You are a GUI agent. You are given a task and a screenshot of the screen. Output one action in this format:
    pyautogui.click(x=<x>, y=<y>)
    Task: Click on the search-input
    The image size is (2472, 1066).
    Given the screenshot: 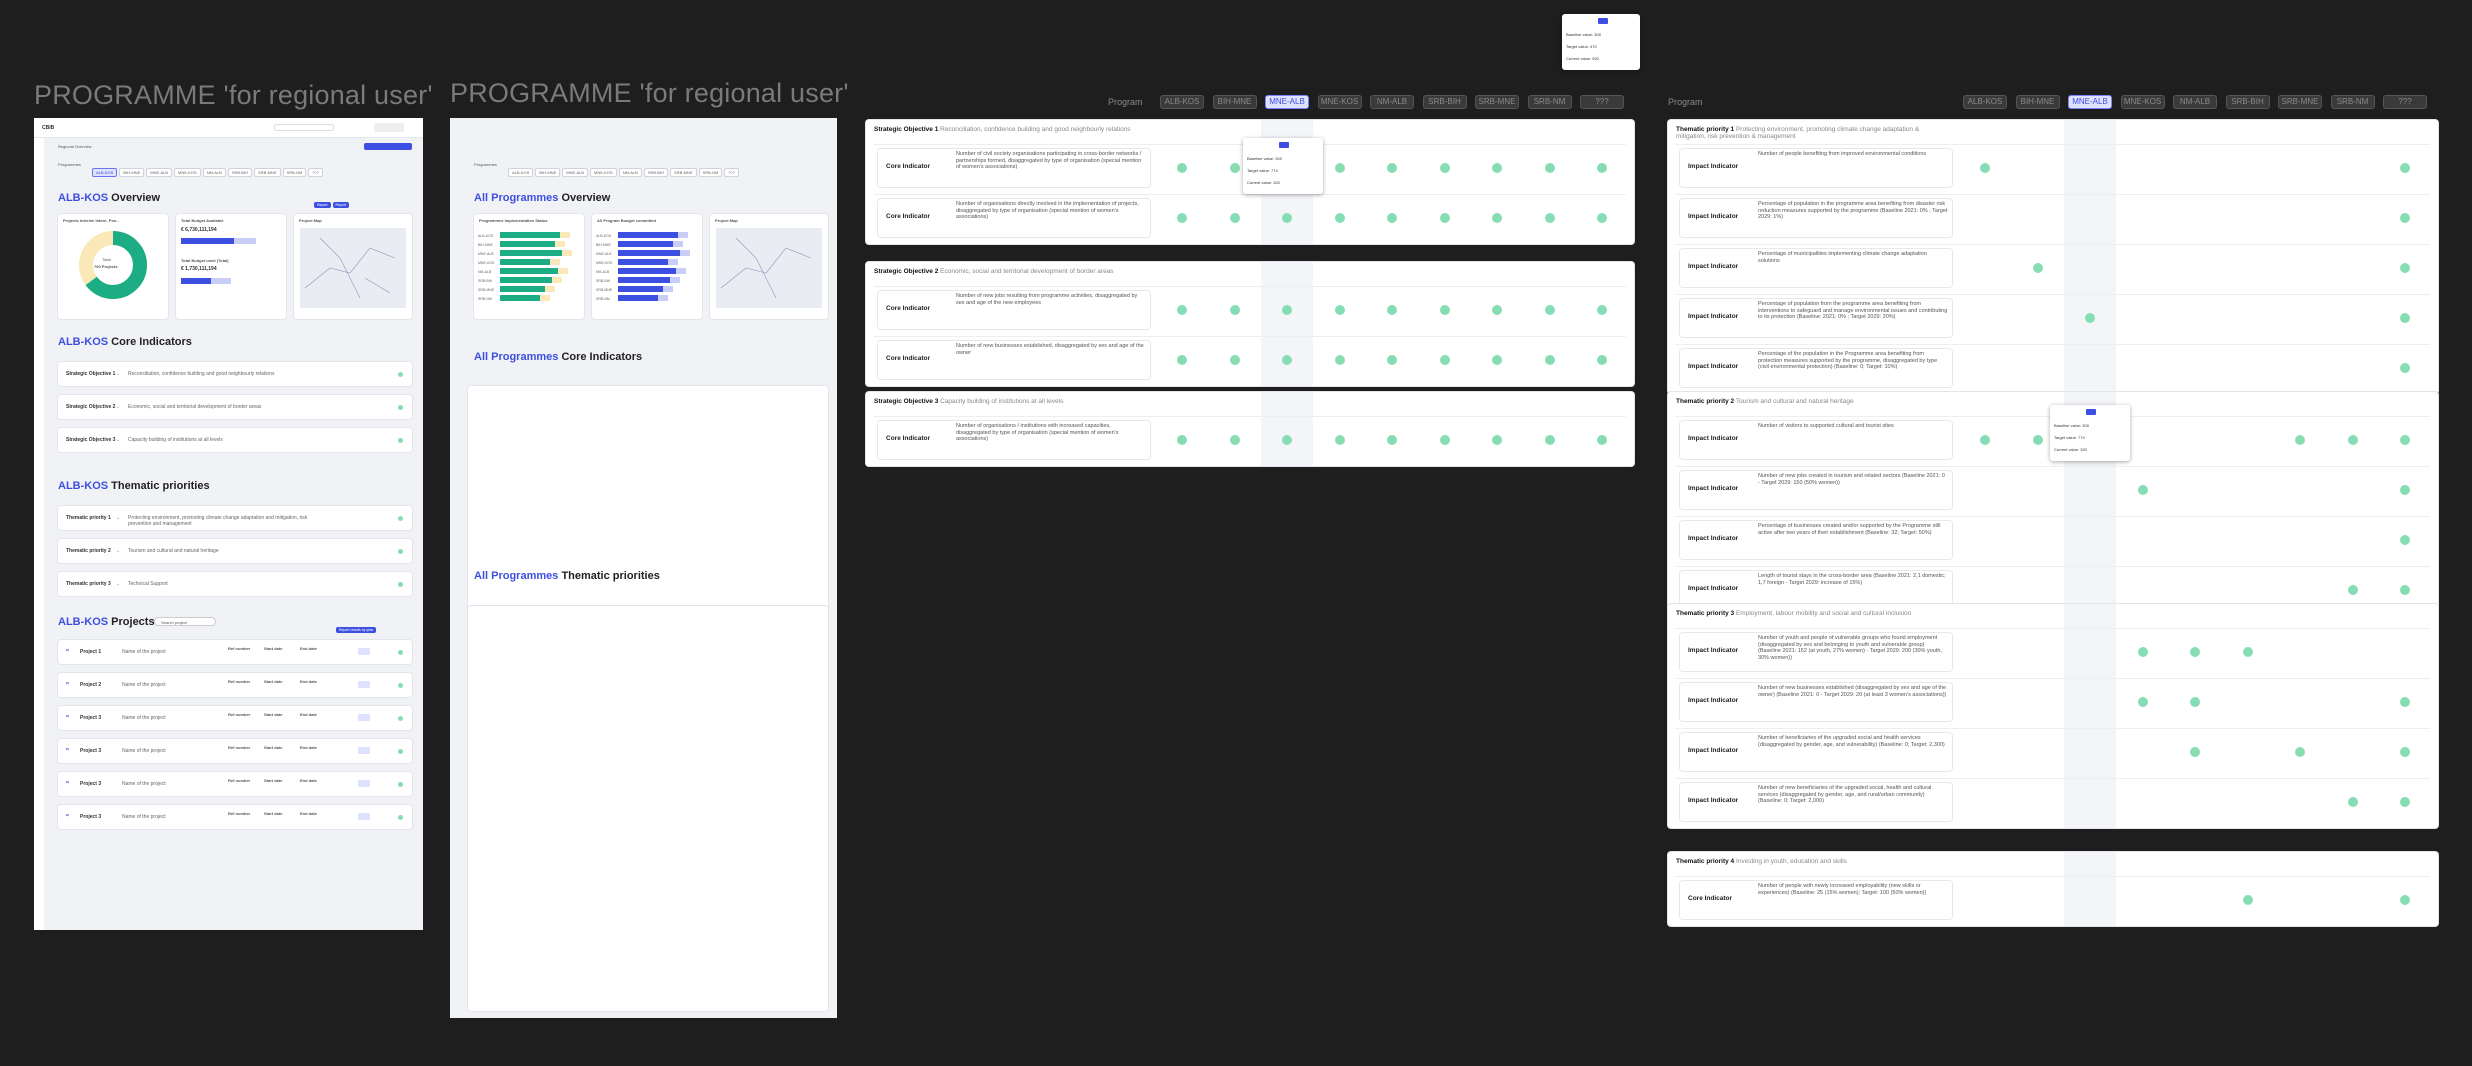 What is the action you would take?
    pyautogui.click(x=304, y=127)
    